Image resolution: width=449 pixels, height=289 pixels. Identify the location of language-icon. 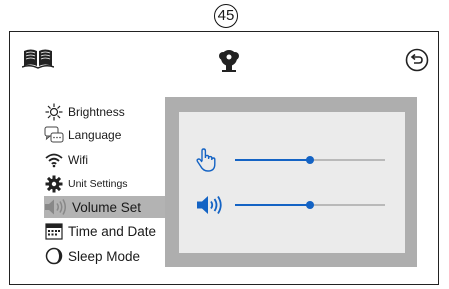
(54, 135).